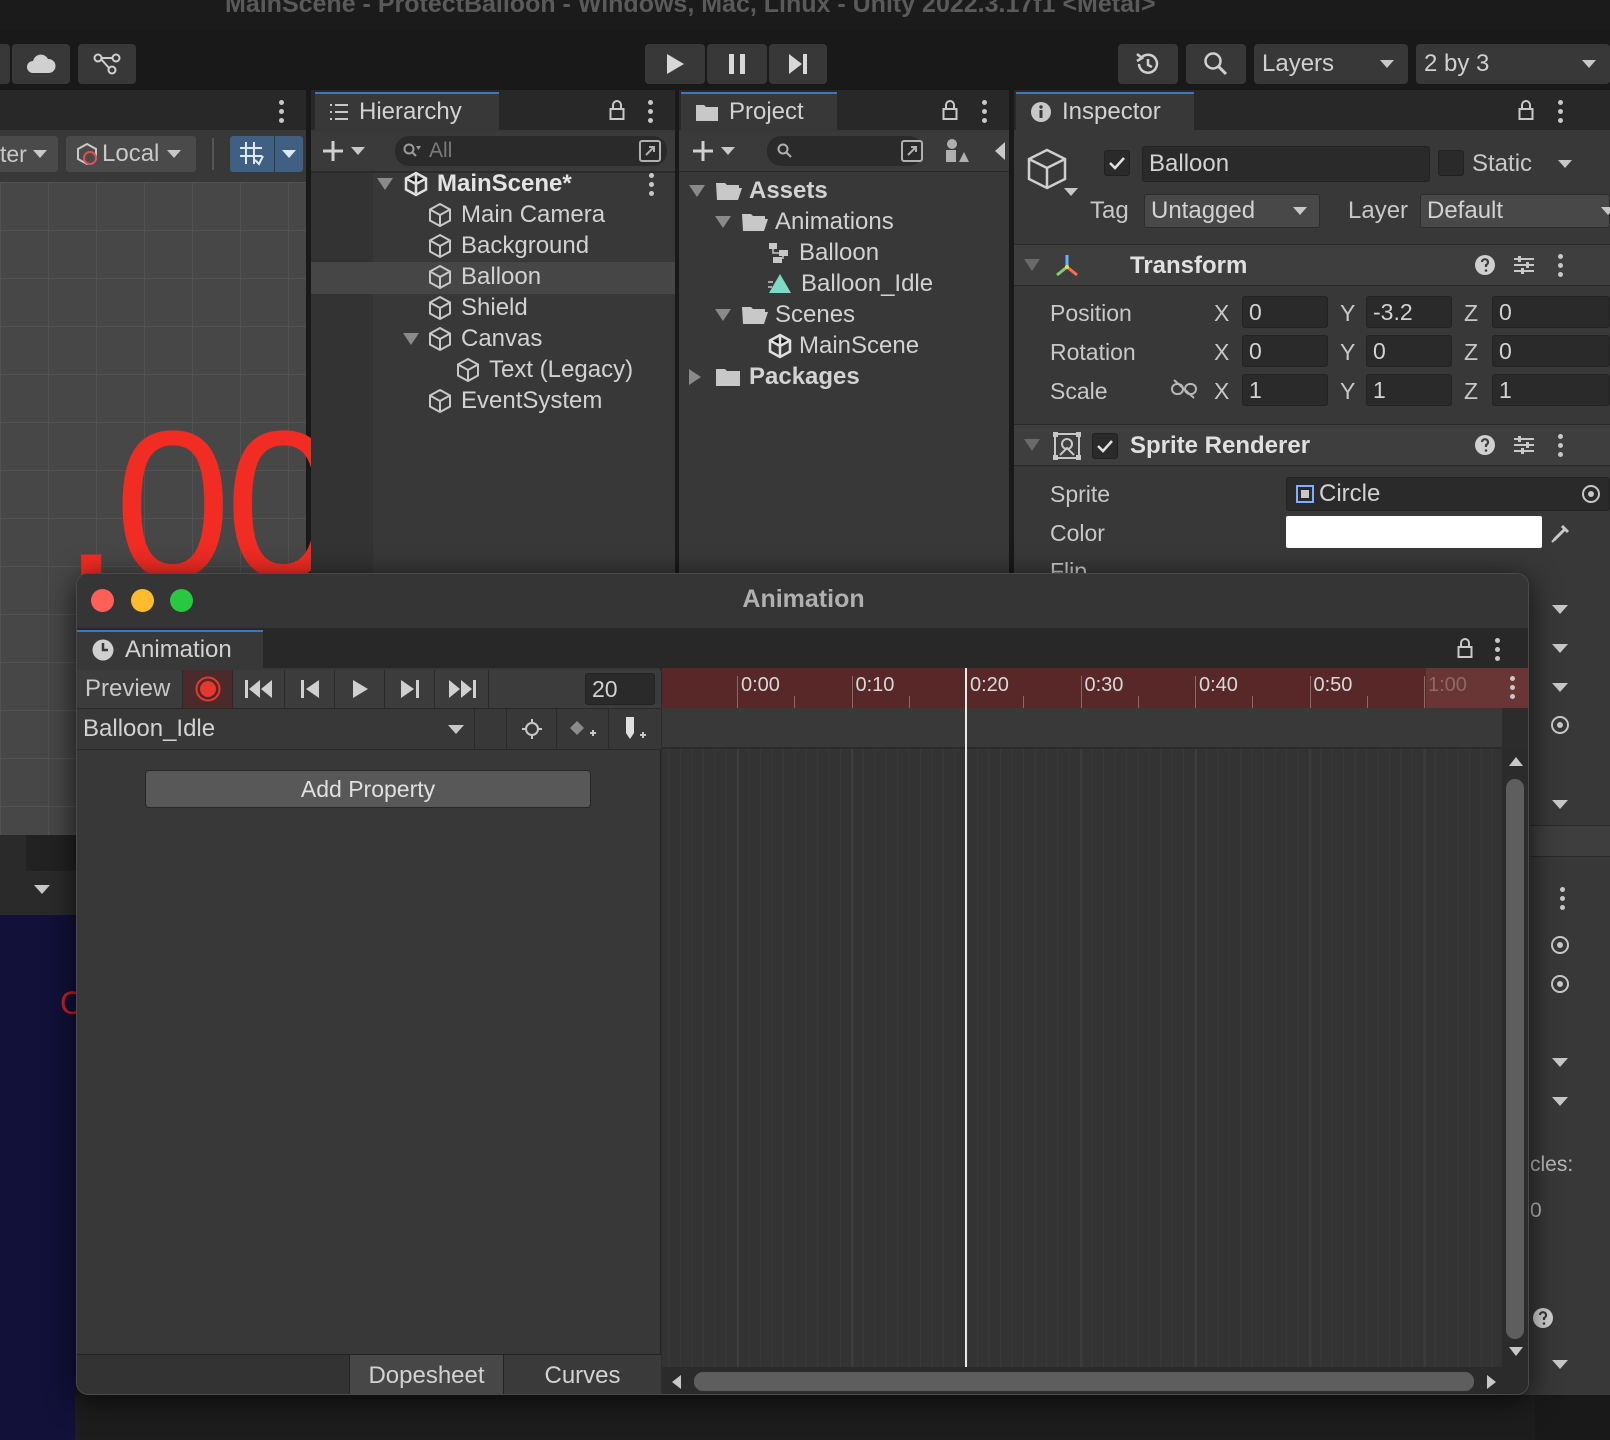 The image size is (1610, 1440). What do you see at coordinates (29, 154) in the screenshot?
I see `pivot-dropdown: ter` at bounding box center [29, 154].